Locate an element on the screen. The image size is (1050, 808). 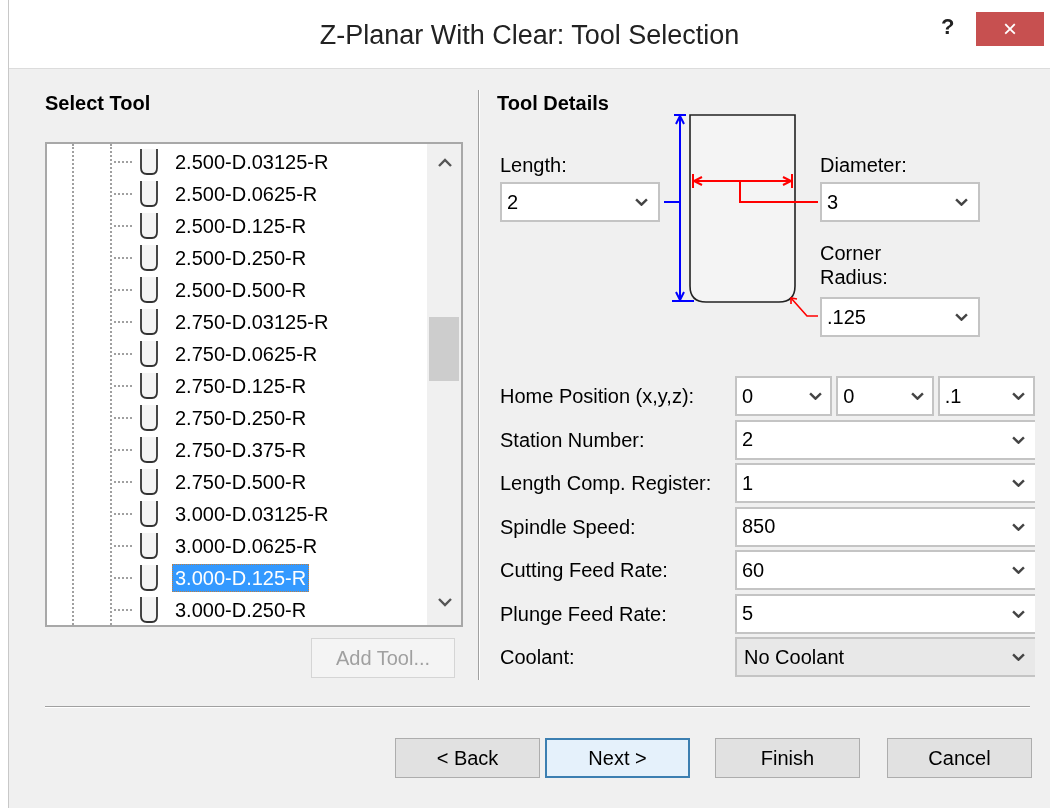
section-heading: Tool Details is located at coordinates (553, 103).